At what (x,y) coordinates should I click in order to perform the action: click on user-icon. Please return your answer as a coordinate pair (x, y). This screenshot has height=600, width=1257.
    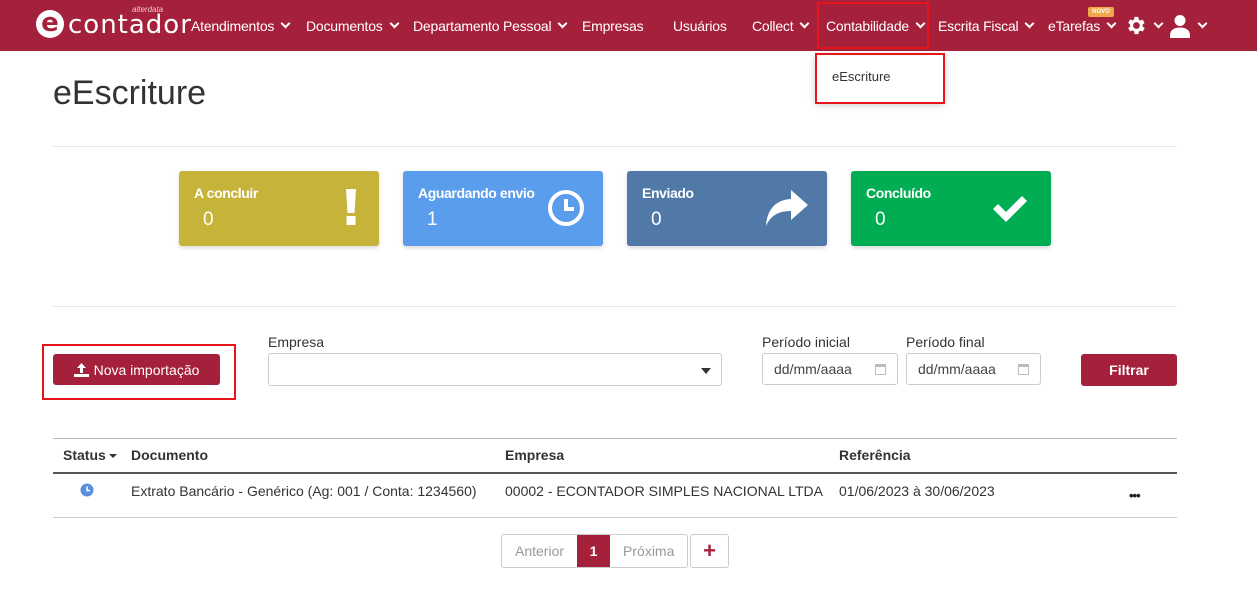
    Looking at the image, I should click on (1180, 26).